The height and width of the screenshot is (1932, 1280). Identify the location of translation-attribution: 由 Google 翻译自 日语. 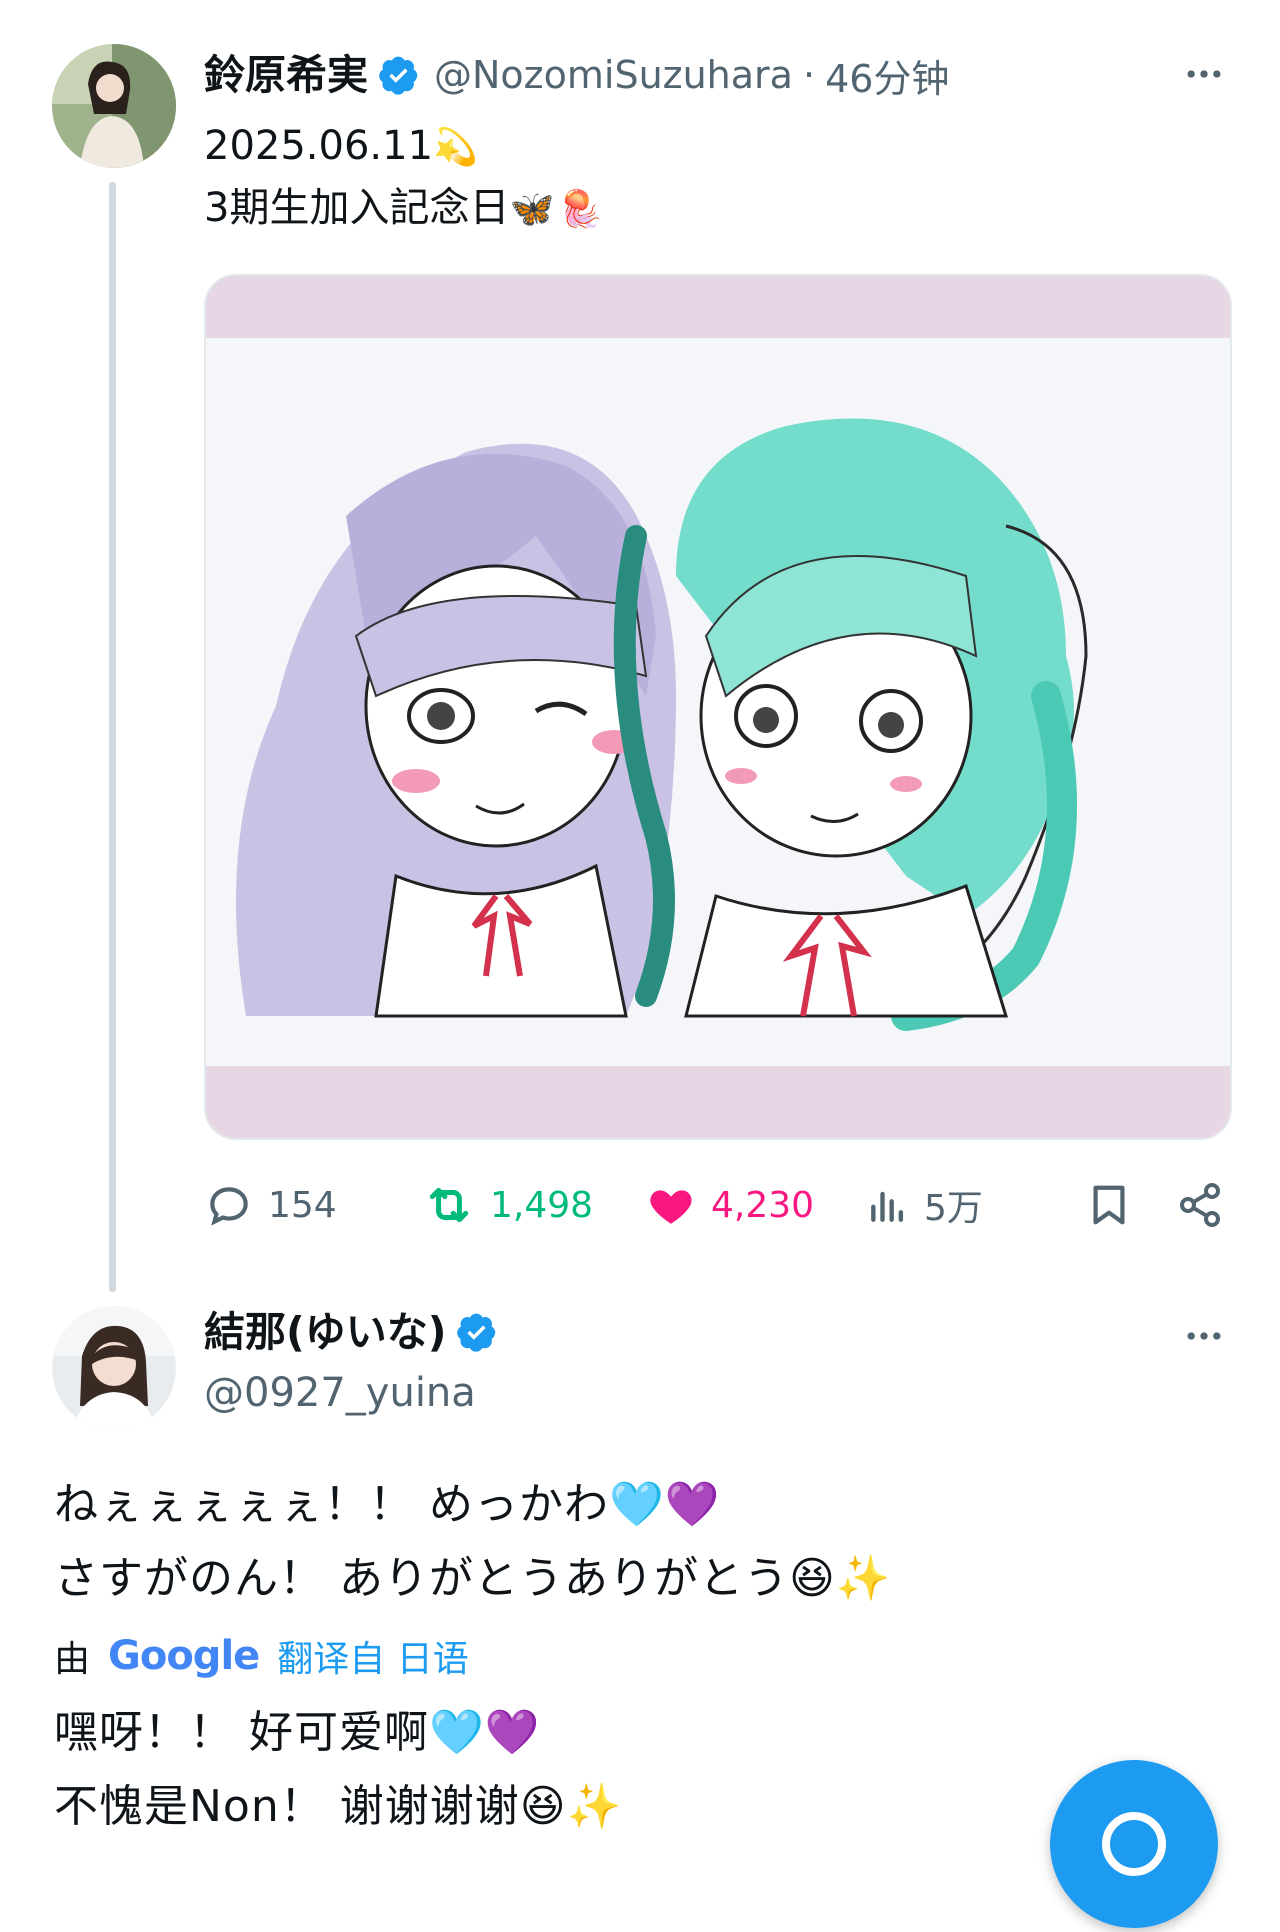
(261, 1656).